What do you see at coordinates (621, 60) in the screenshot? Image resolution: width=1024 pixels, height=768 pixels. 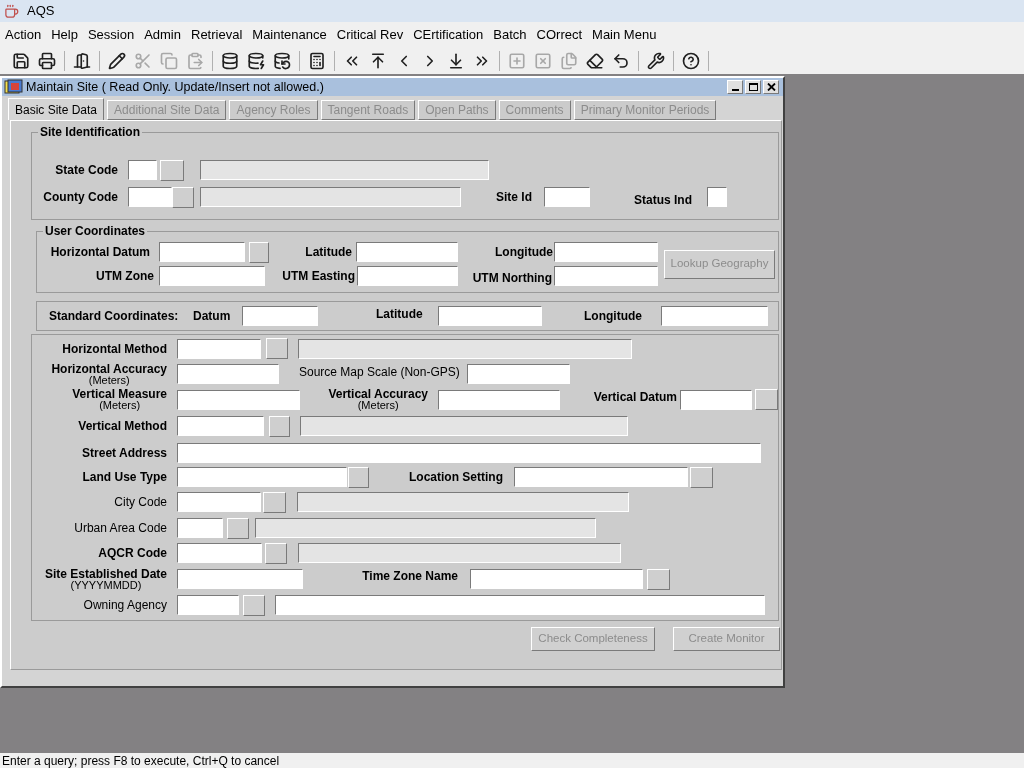 I see `undo-icon` at bounding box center [621, 60].